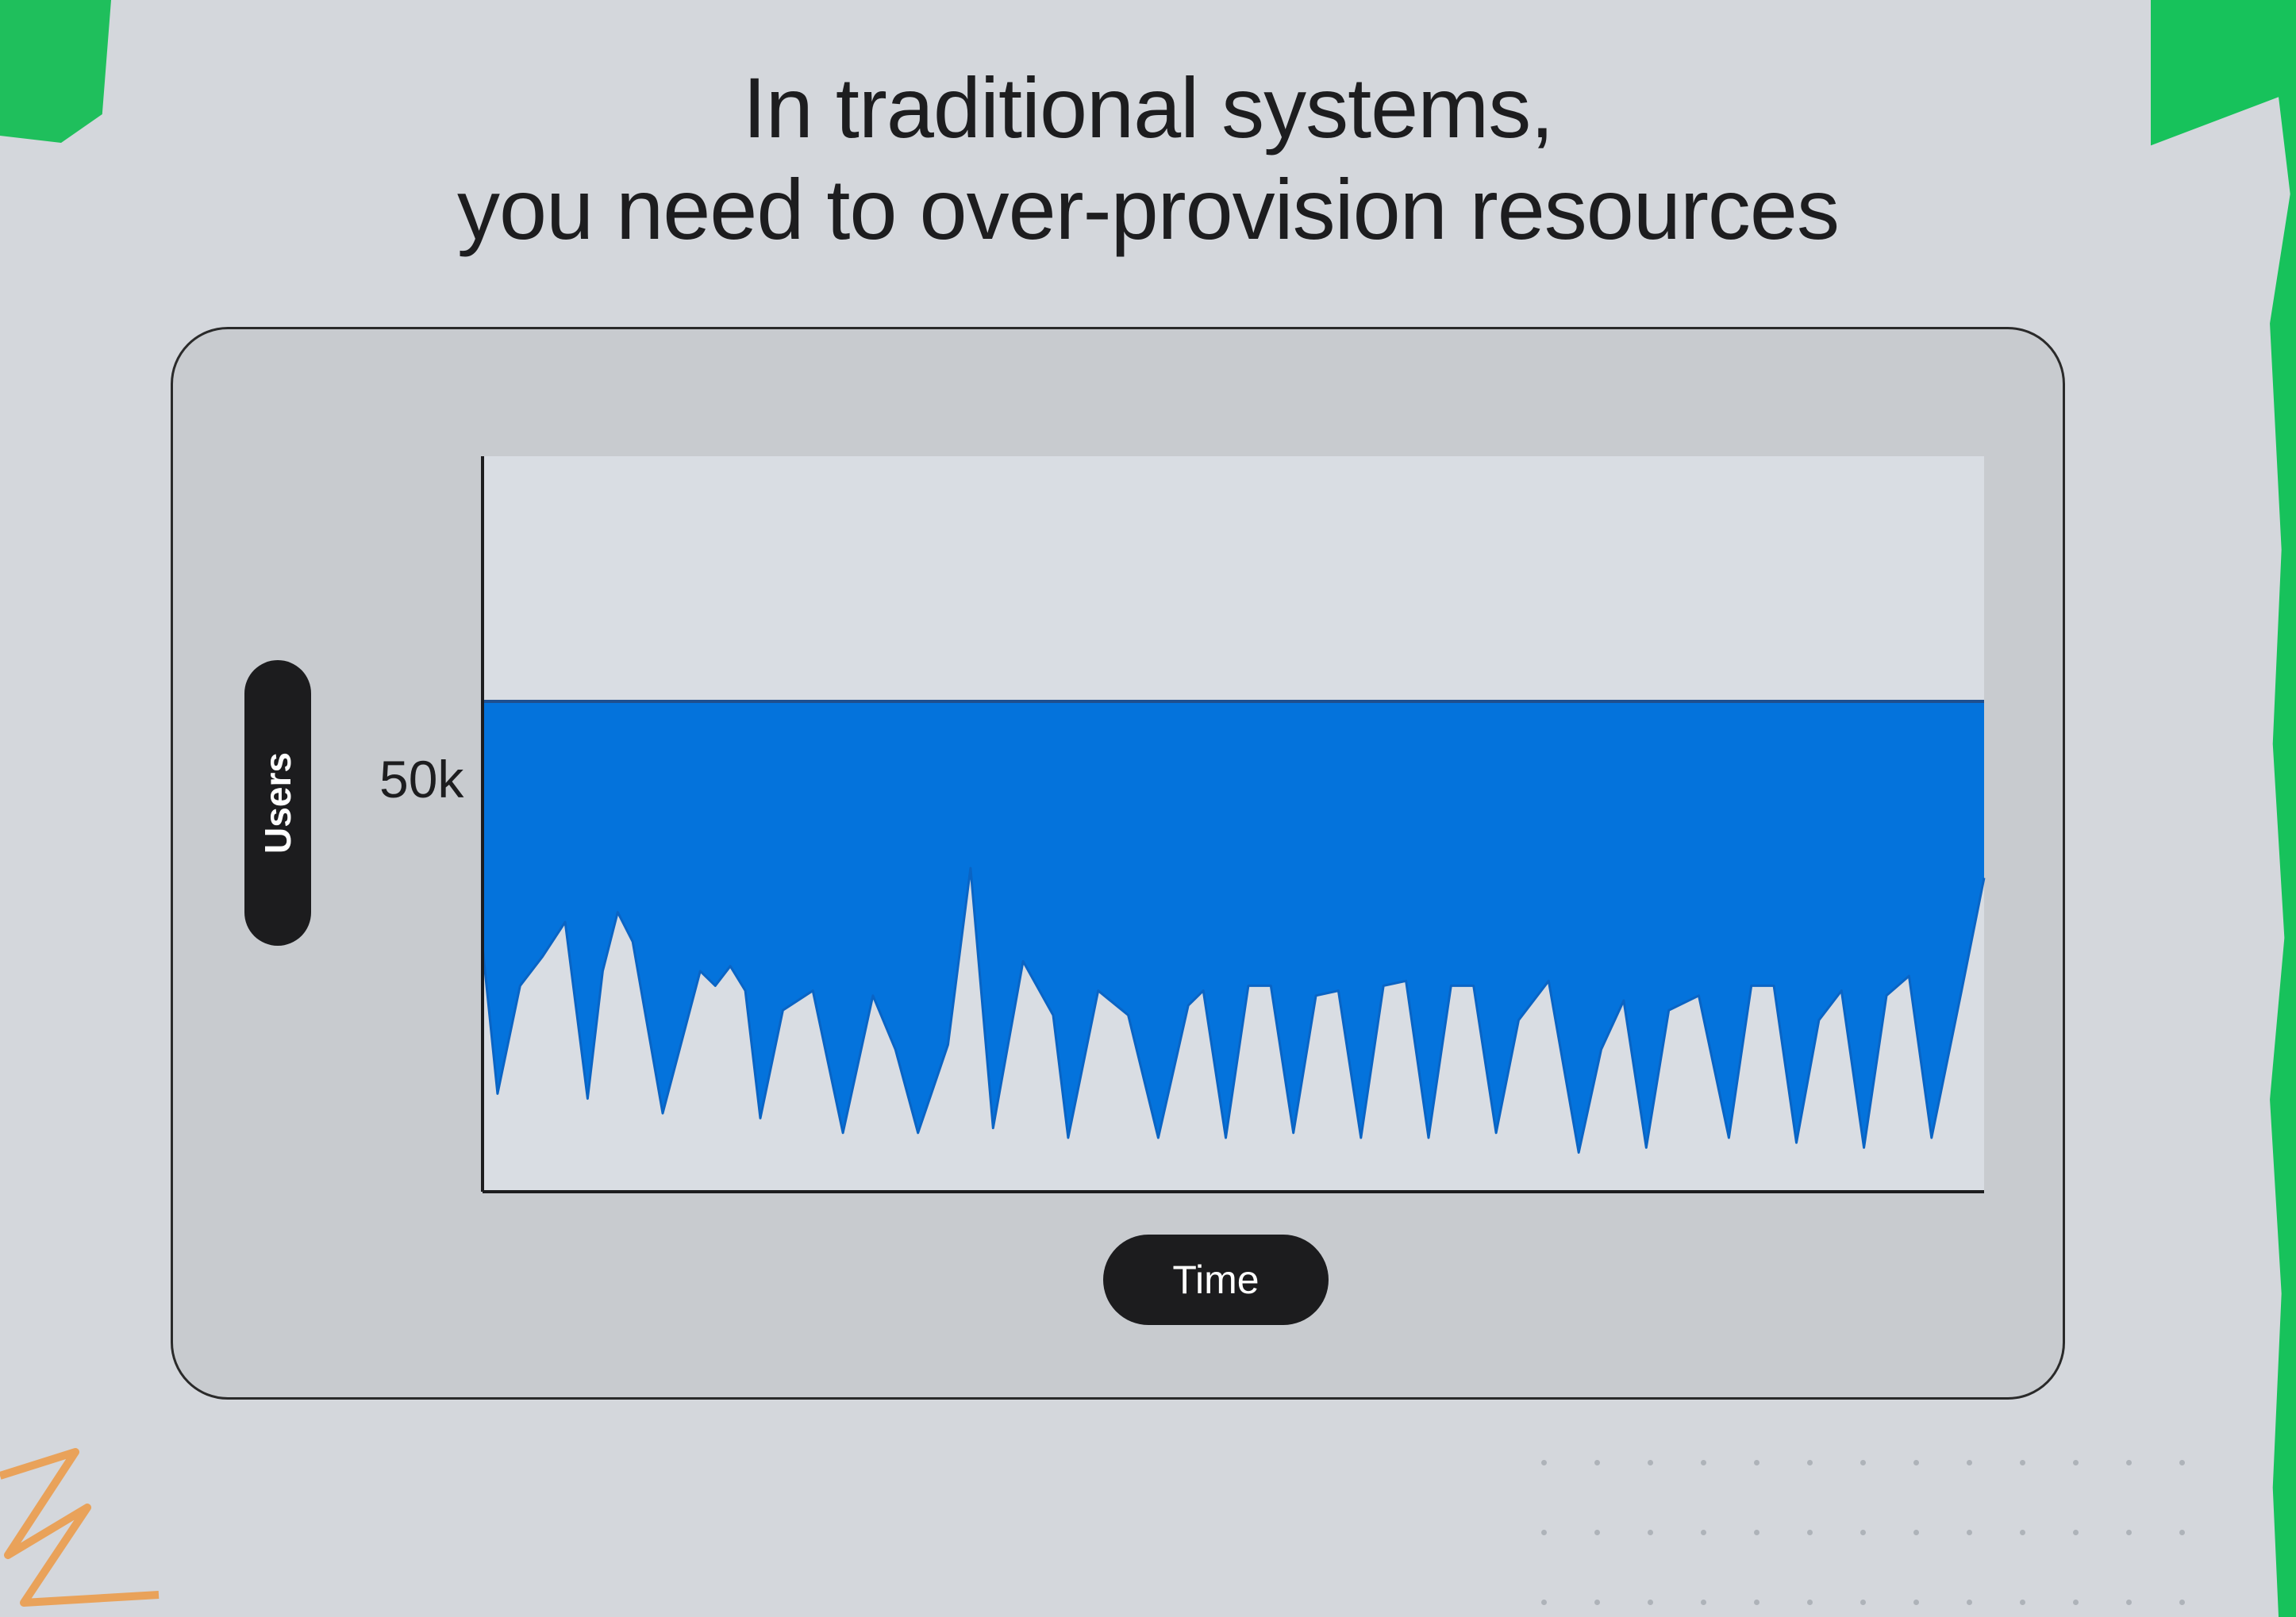 Image resolution: width=2296 pixels, height=1617 pixels. I want to click on x-axis-label: Time, so click(1216, 1280).